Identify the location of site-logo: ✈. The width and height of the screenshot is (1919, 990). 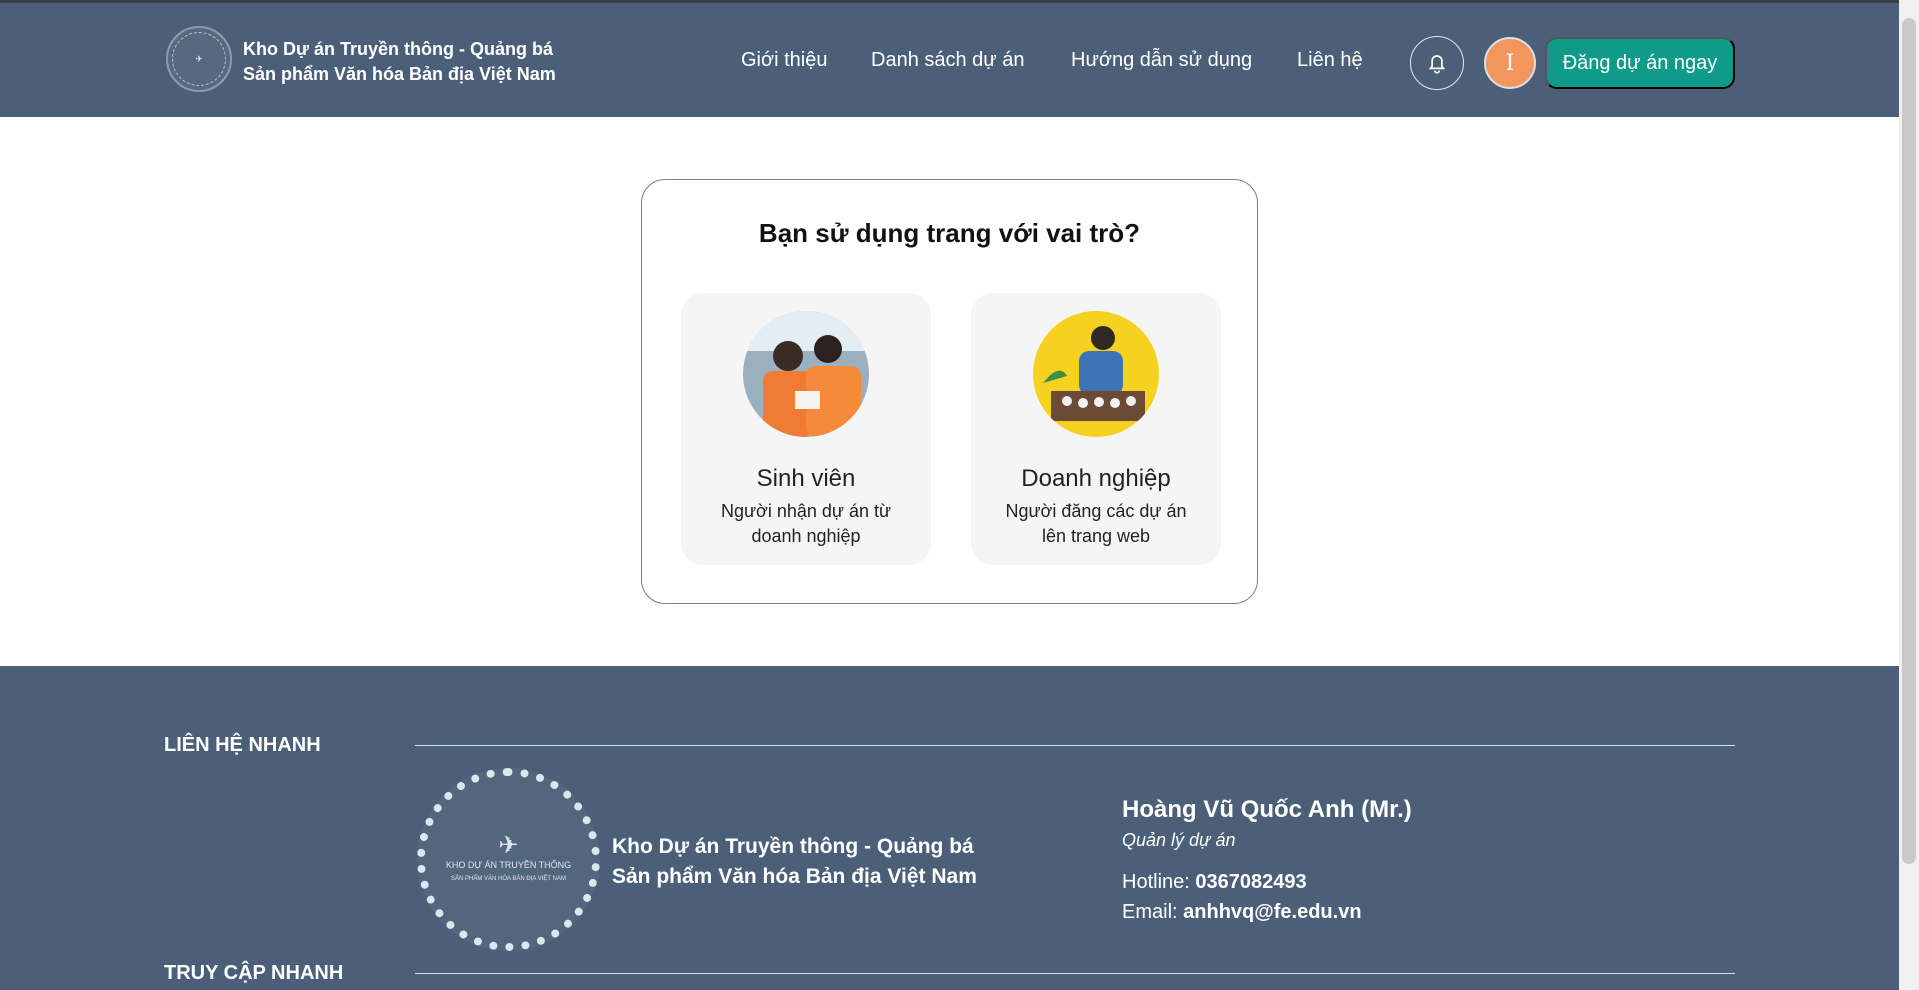
(199, 59).